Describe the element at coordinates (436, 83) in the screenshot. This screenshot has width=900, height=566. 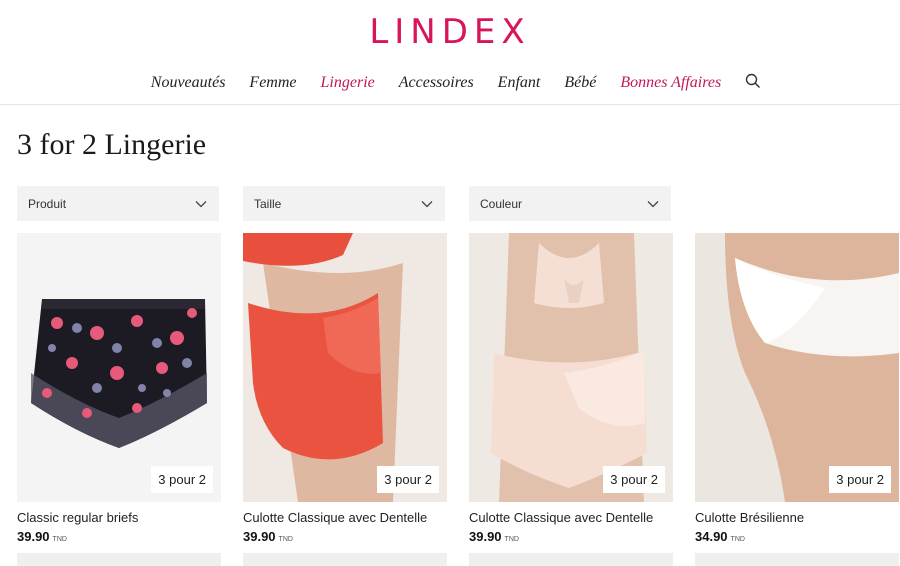
I see `nav-item-accessoires: Accessoires` at that location.